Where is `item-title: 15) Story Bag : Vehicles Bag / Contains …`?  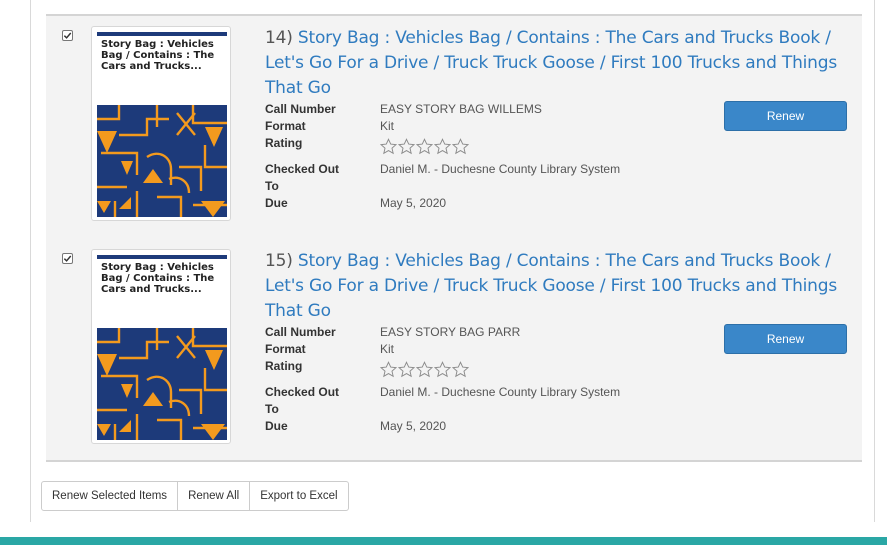
item-title: 15) Story Bag : Vehicles Bag / Contains … is located at coordinates (555, 286).